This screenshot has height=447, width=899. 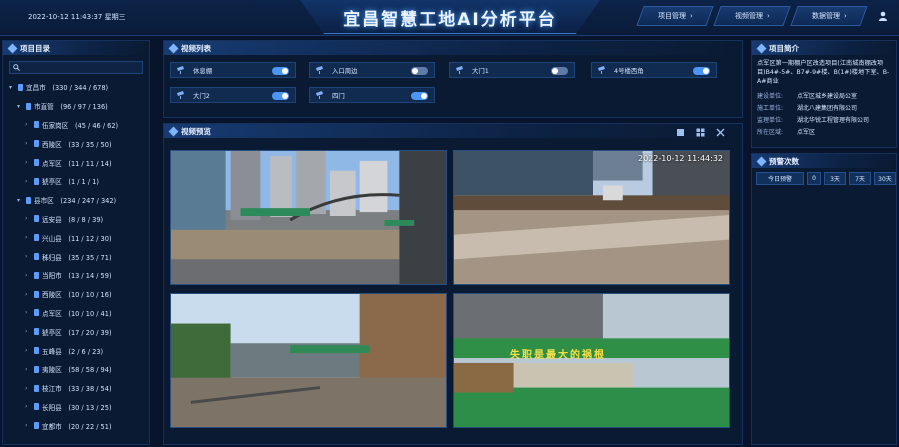 I want to click on tree-node-label: 长阳县 (30 / 13 / 25), so click(x=77, y=407).